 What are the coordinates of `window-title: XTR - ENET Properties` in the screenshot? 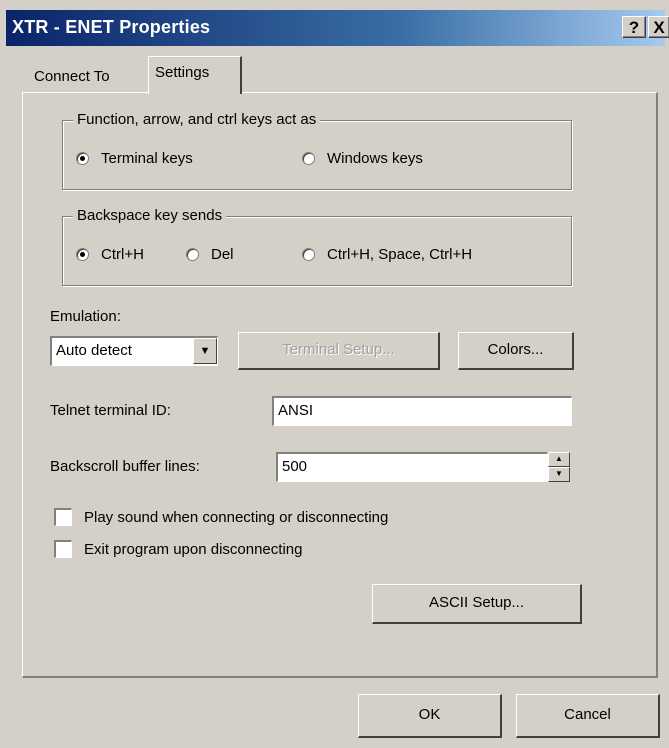 It's located at (111, 27).